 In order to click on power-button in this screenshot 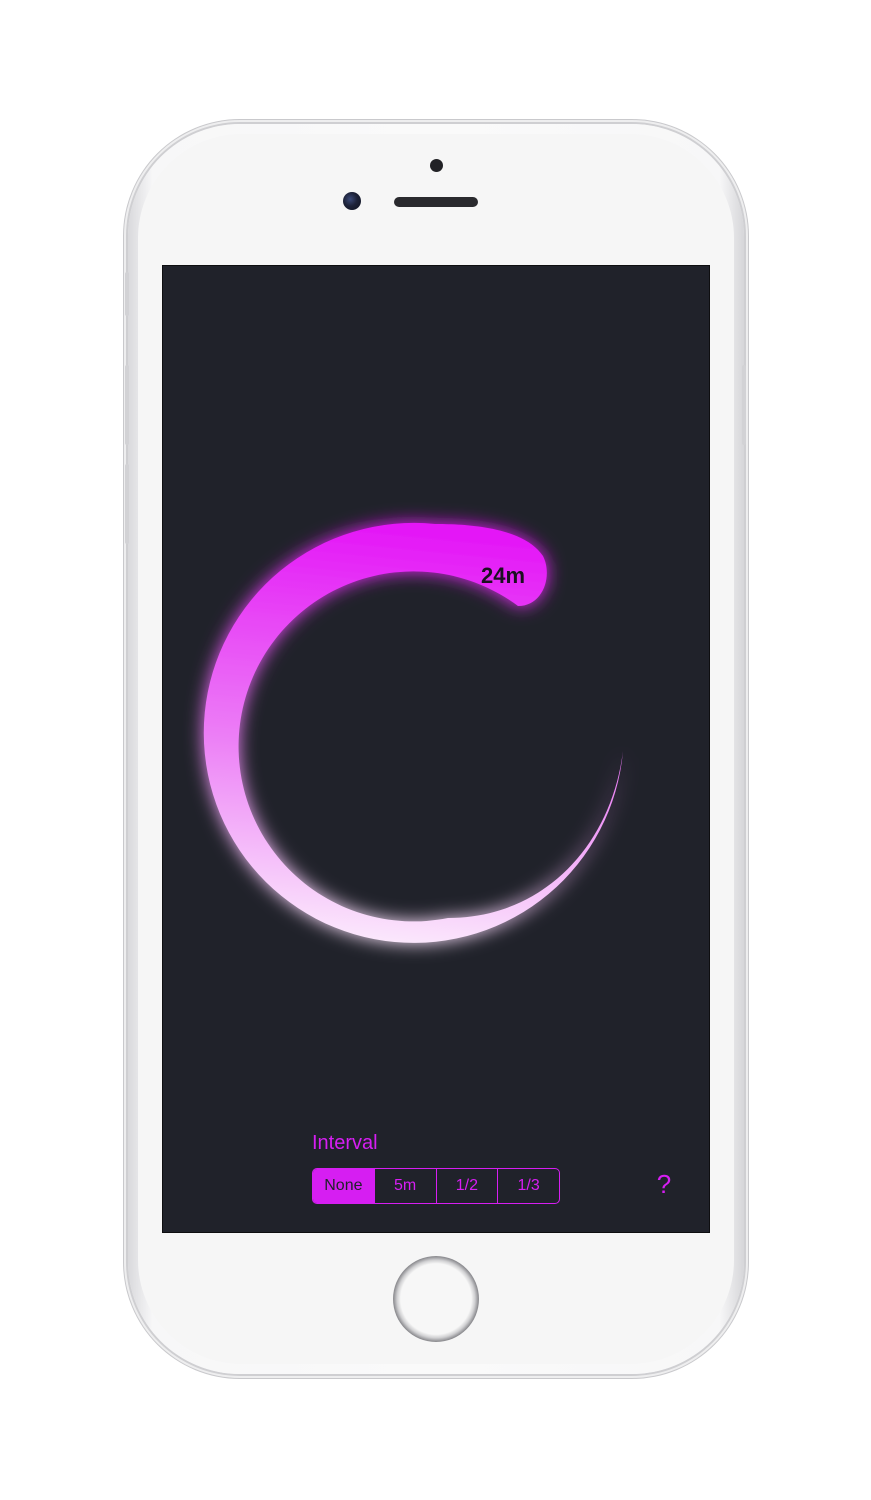, I will do `click(744, 405)`.